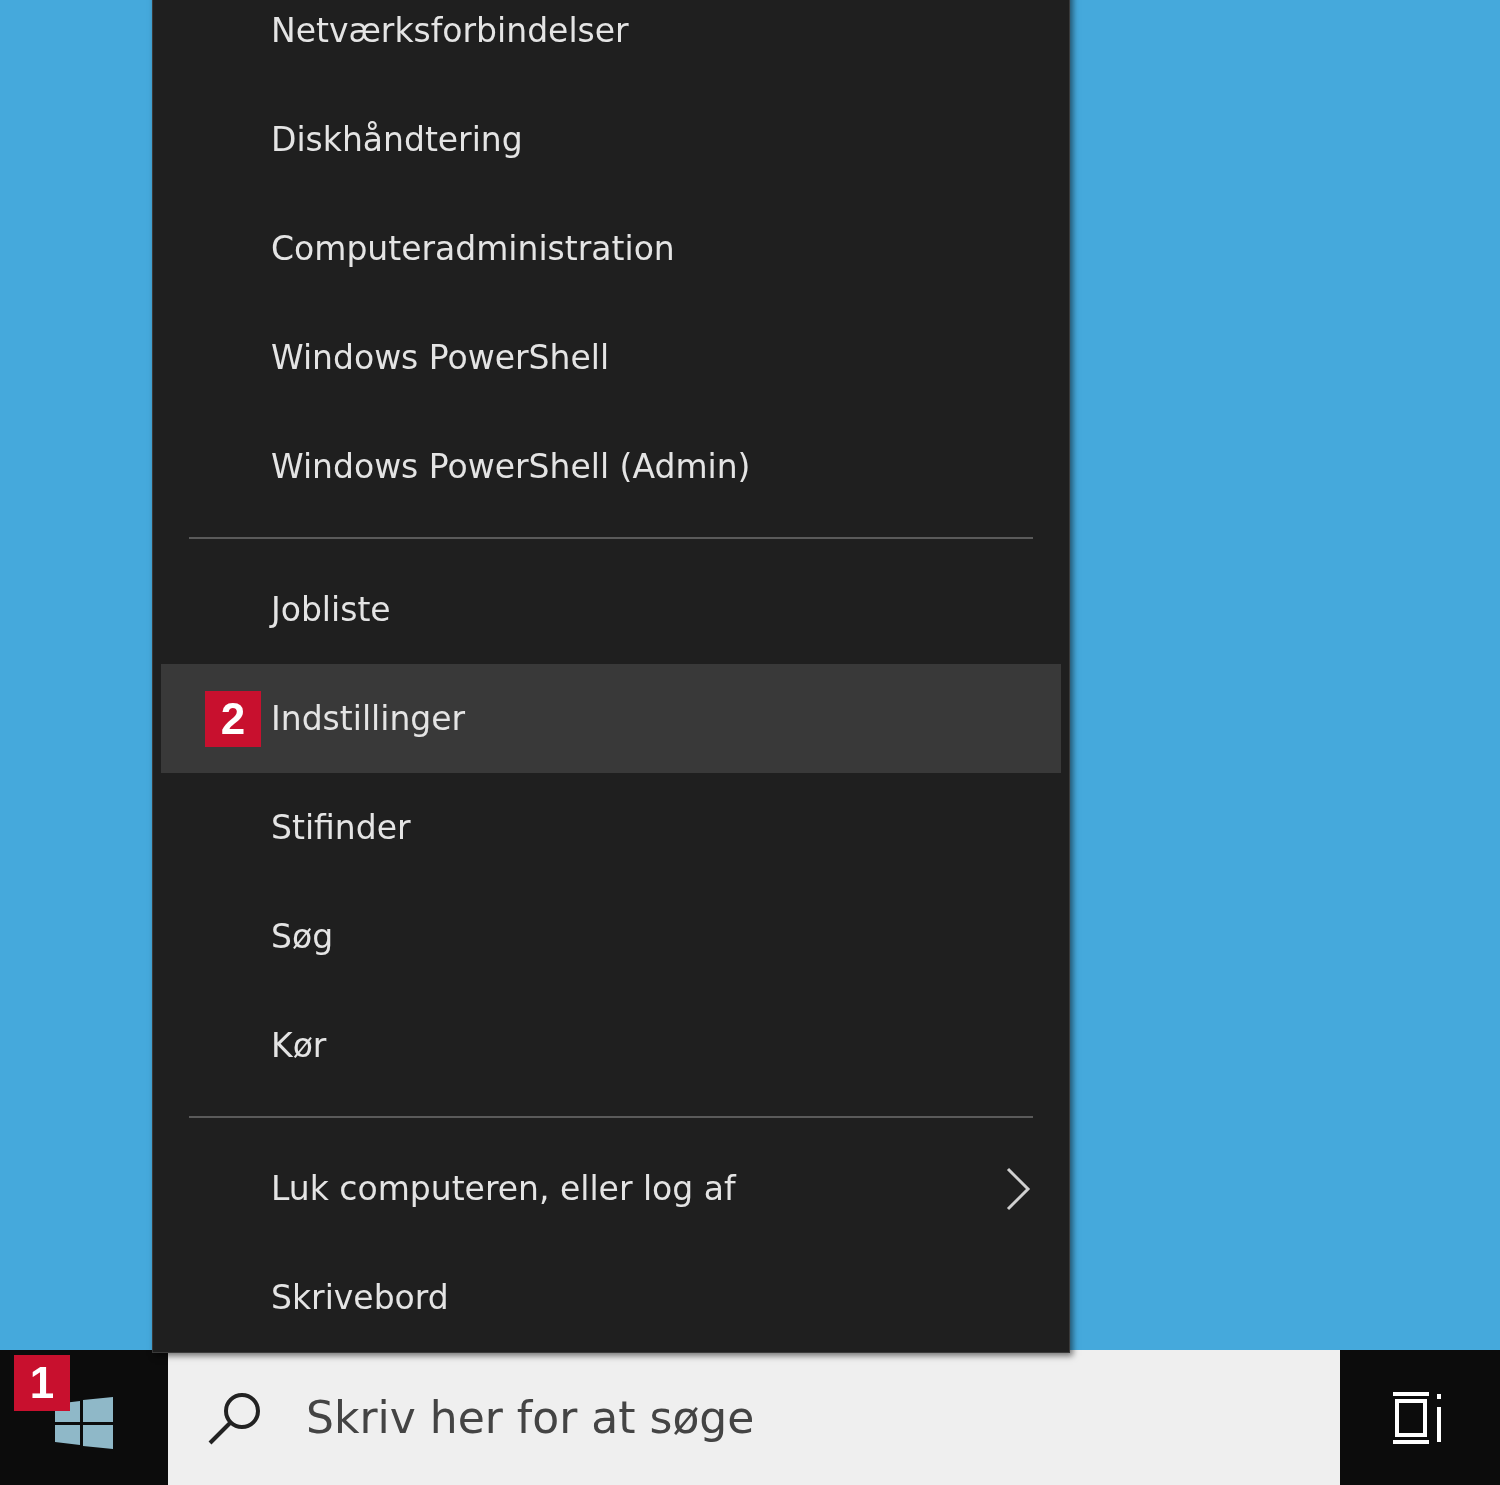 This screenshot has width=1500, height=1485. I want to click on menu-item: 2 Indstillinger, so click(611, 718).